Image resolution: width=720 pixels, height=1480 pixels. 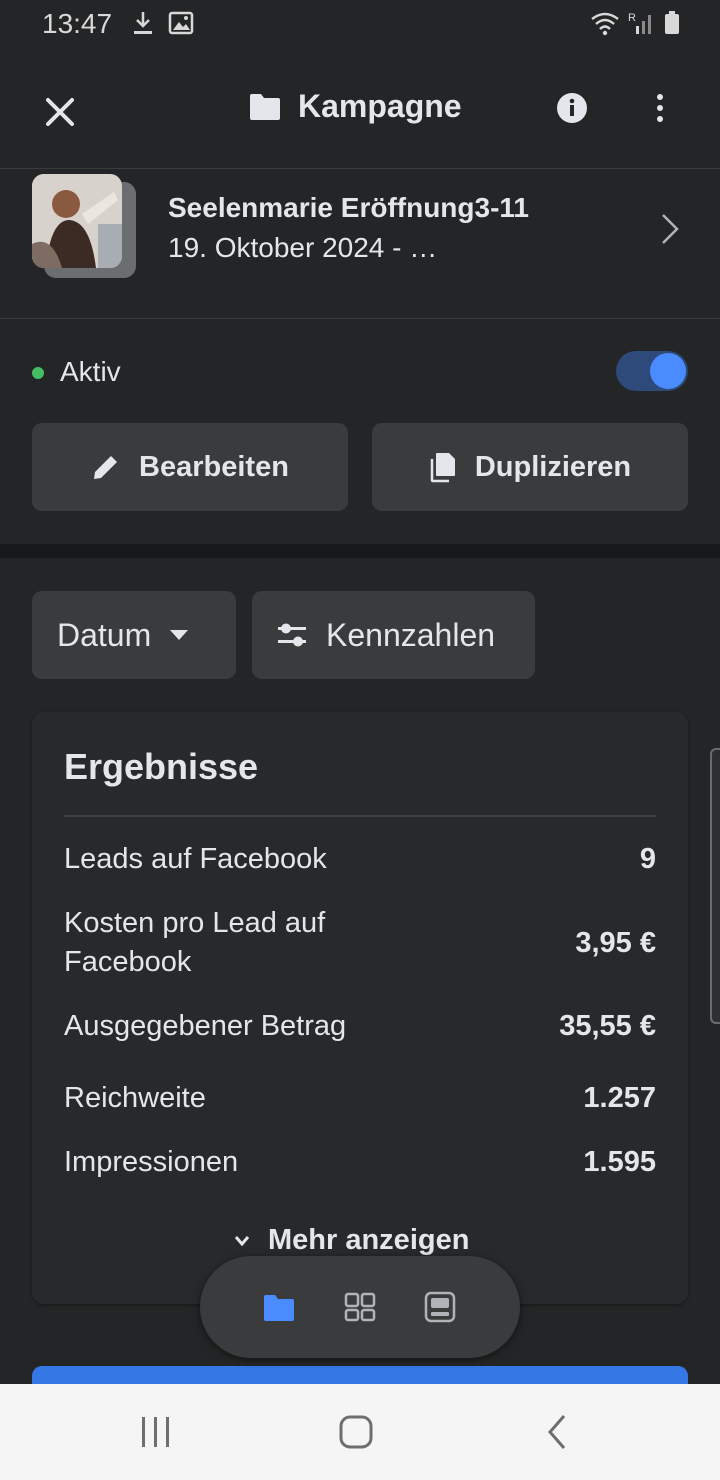 What do you see at coordinates (672, 22) in the screenshot?
I see `battery-icon` at bounding box center [672, 22].